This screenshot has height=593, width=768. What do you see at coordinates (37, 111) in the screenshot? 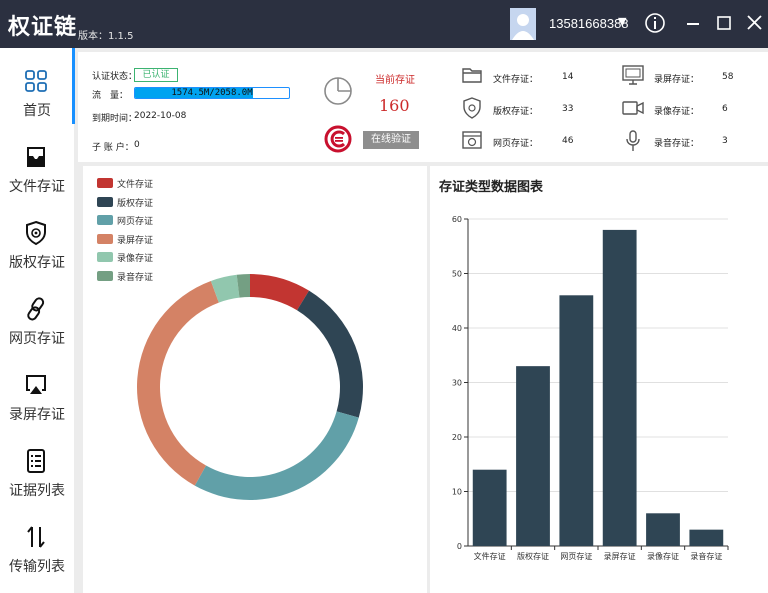
I see `sidebar-item-label: 首页` at bounding box center [37, 111].